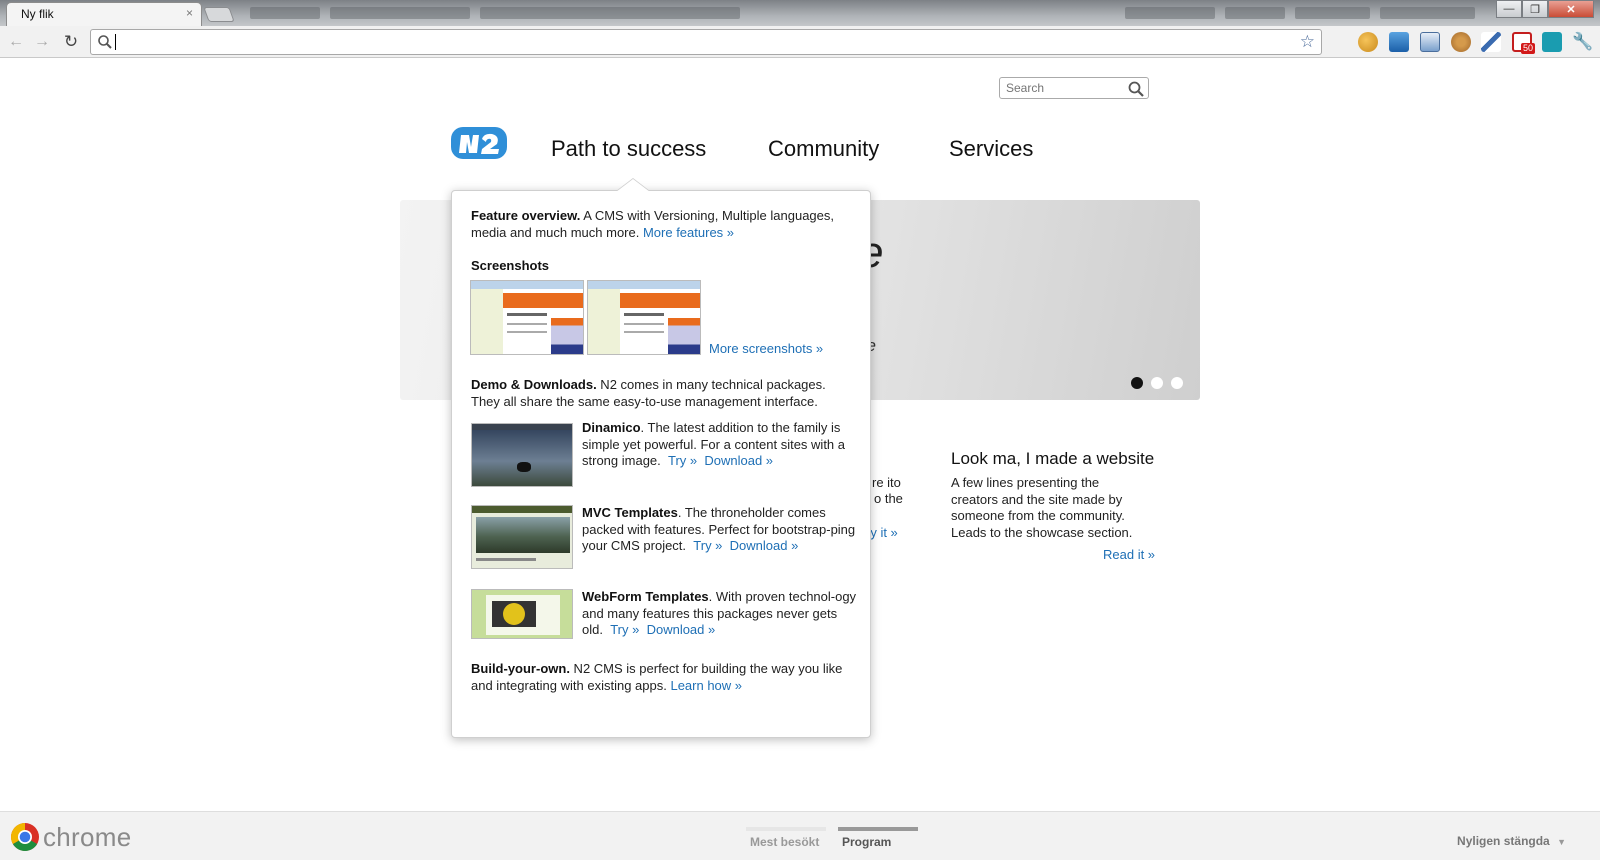 This screenshot has height=860, width=1600. Describe the element at coordinates (888, 498) in the screenshot. I see `middle-column-text: o the` at that location.